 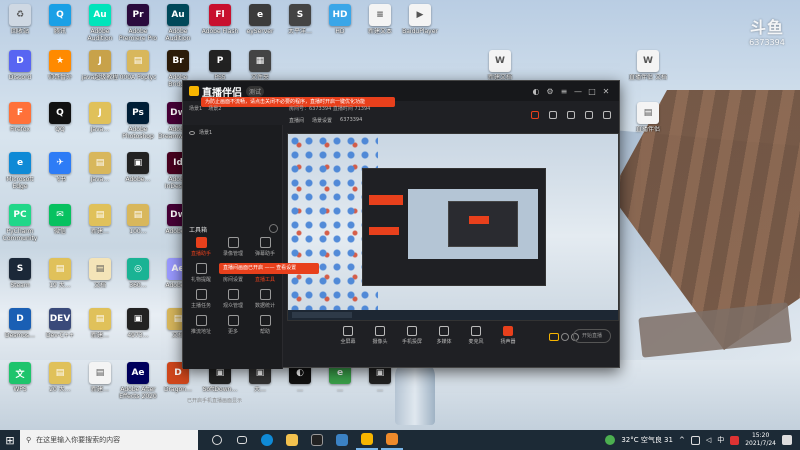 I want to click on desktop-icon: Fl Adobe Flash, so click(x=220, y=24).